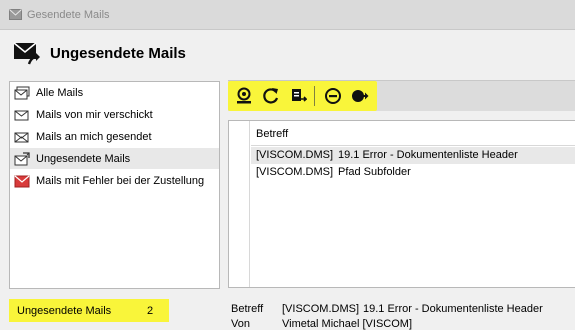  I want to click on detail-from-label: Von, so click(240, 324).